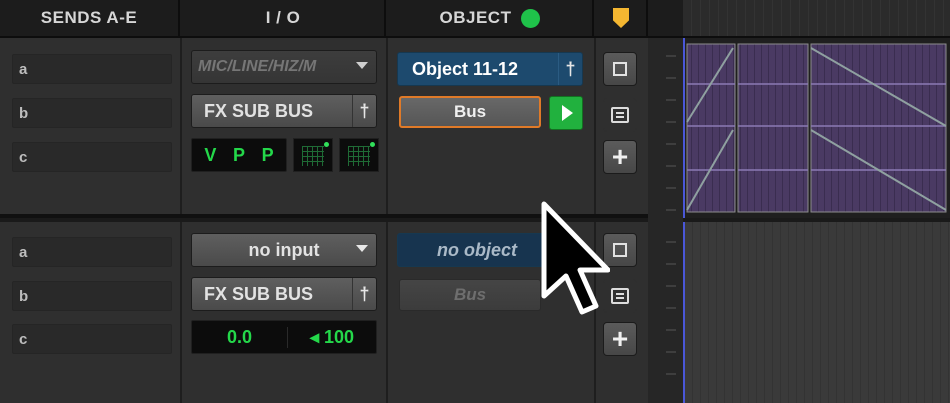 This screenshot has width=950, height=403. Describe the element at coordinates (531, 18) in the screenshot. I see `status-green-dot-icon` at that location.